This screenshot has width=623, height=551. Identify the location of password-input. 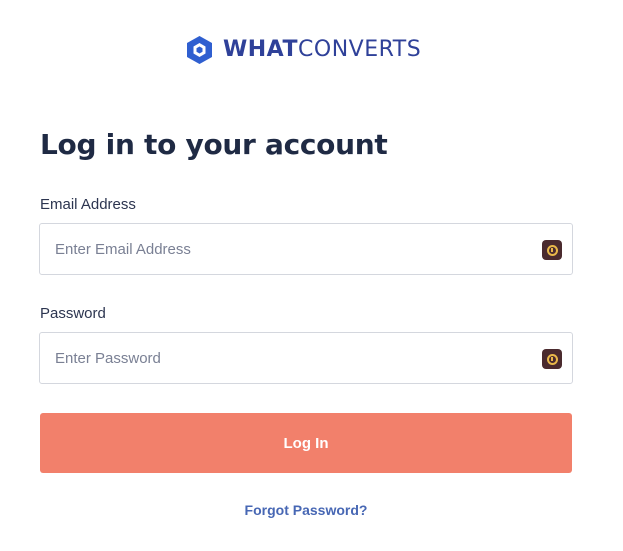
(306, 358).